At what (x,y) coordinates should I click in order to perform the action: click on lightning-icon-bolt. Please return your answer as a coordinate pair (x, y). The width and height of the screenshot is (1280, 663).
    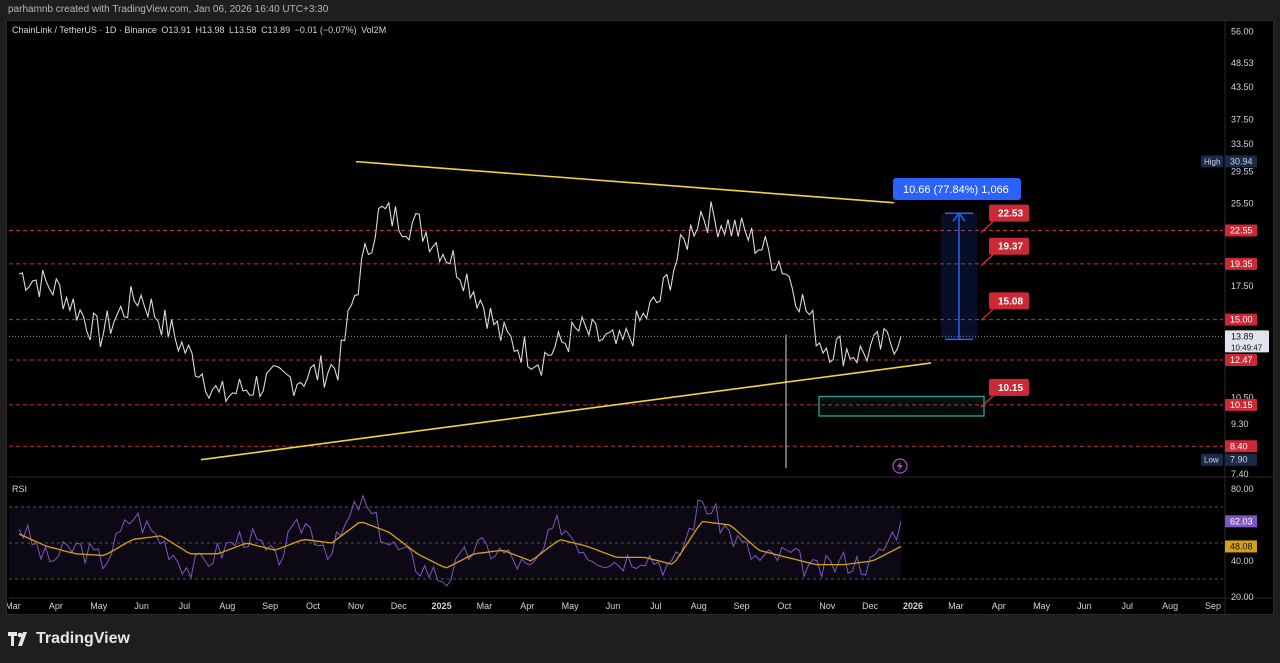
    Looking at the image, I should click on (900, 466).